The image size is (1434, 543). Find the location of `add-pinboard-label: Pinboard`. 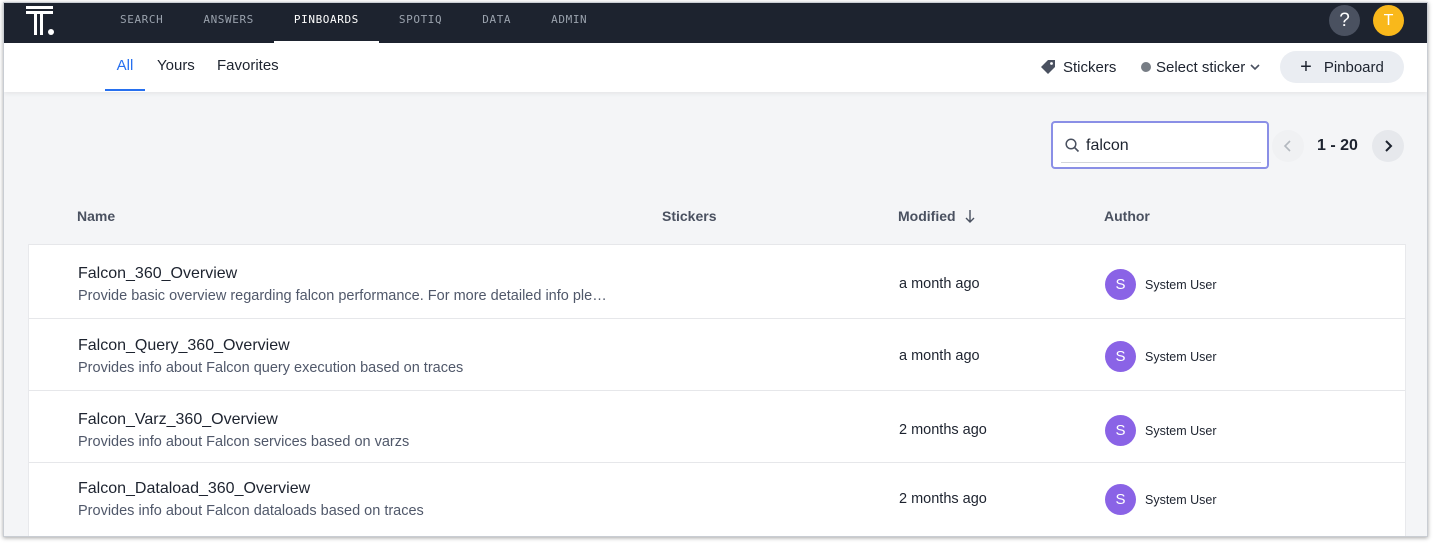

add-pinboard-label: Pinboard is located at coordinates (1353, 67).